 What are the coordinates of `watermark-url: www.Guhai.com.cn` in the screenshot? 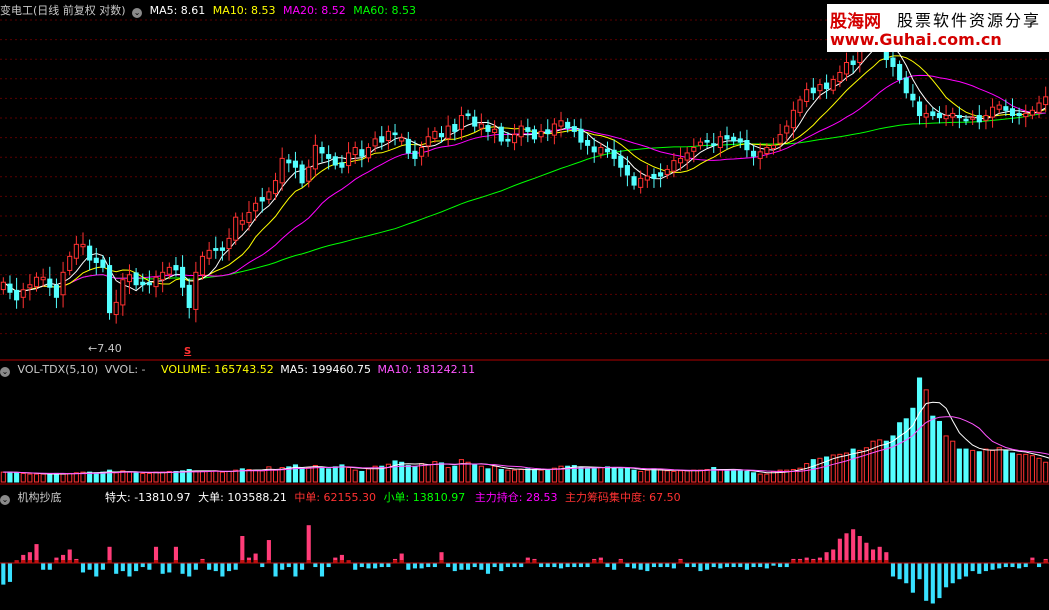 It's located at (916, 39).